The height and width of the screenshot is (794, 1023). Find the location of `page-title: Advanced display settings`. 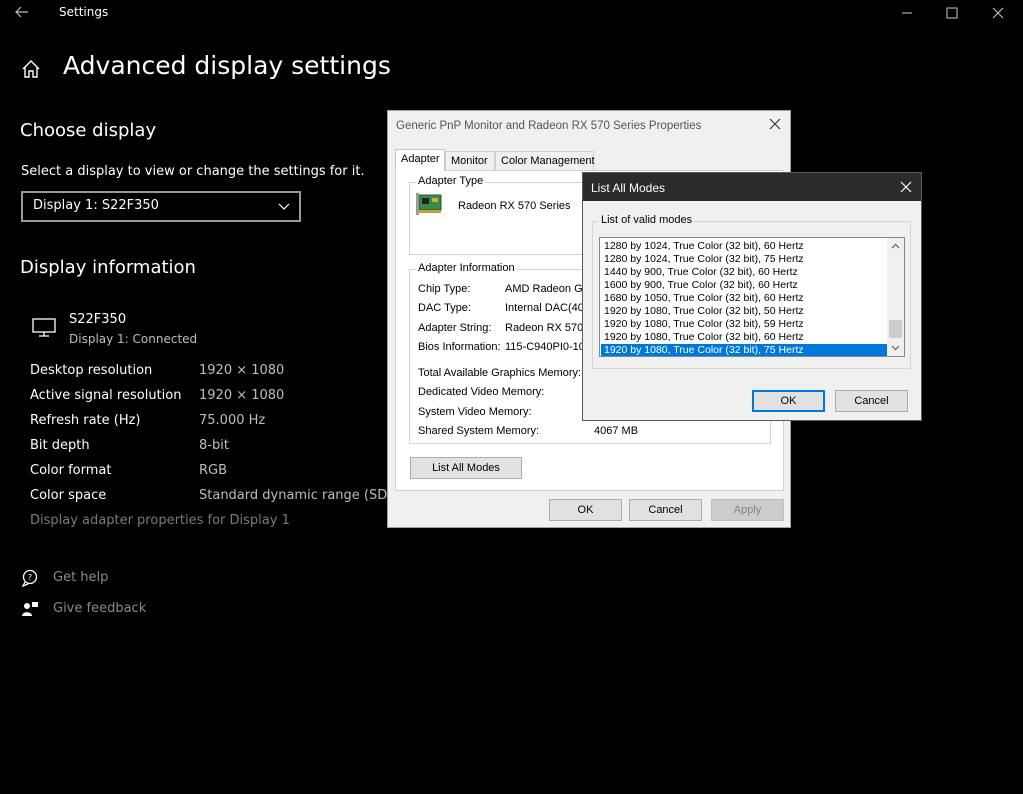

page-title: Advanced display settings is located at coordinates (227, 65).